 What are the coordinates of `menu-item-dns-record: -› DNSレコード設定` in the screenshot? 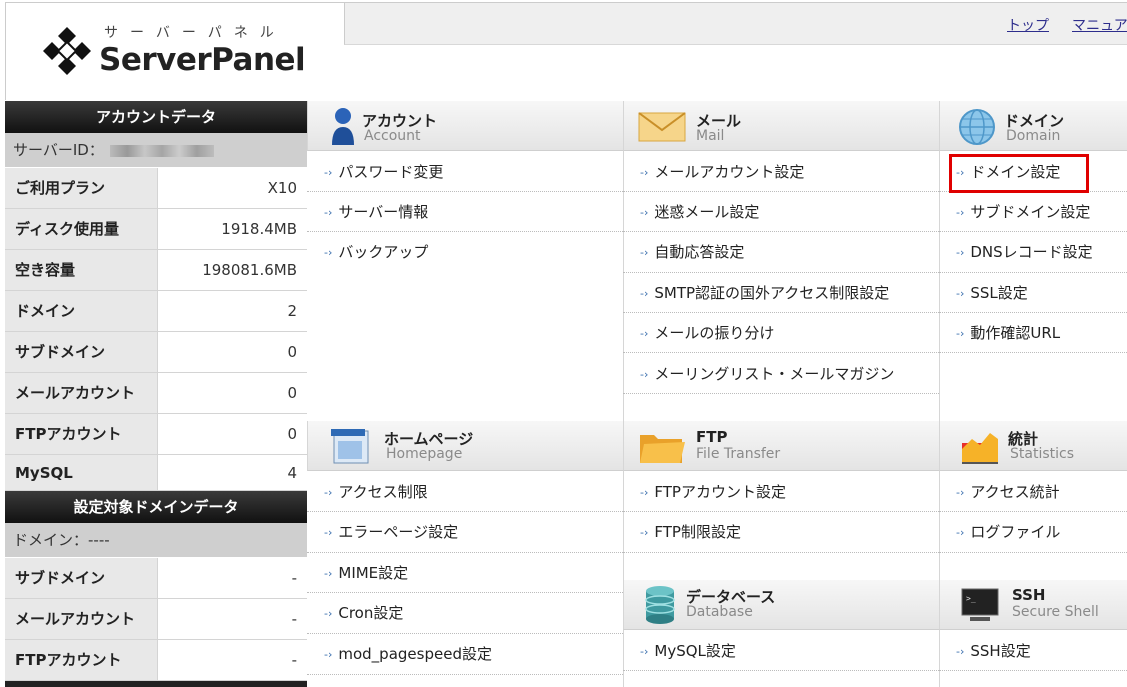 It's located at (1033, 252).